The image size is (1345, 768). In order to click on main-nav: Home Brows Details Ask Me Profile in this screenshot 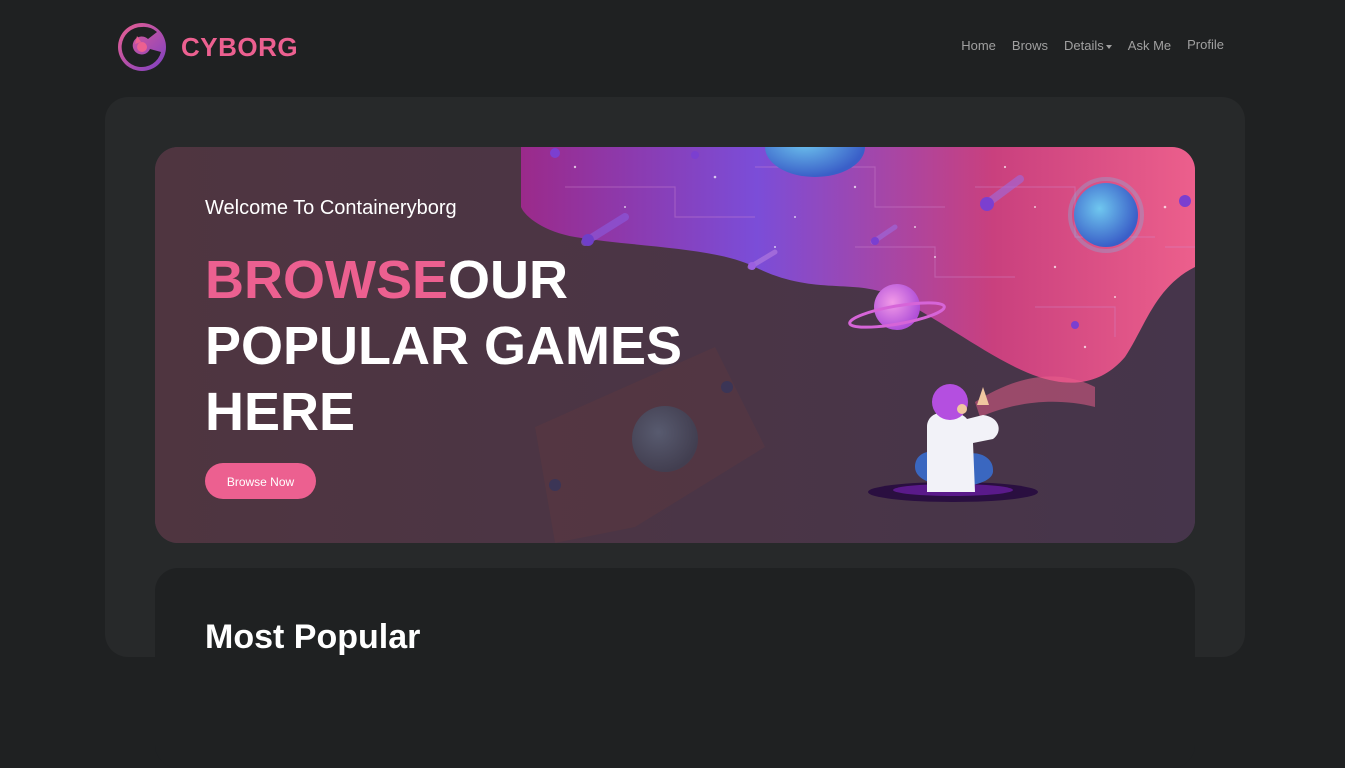, I will do `click(1084, 45)`.